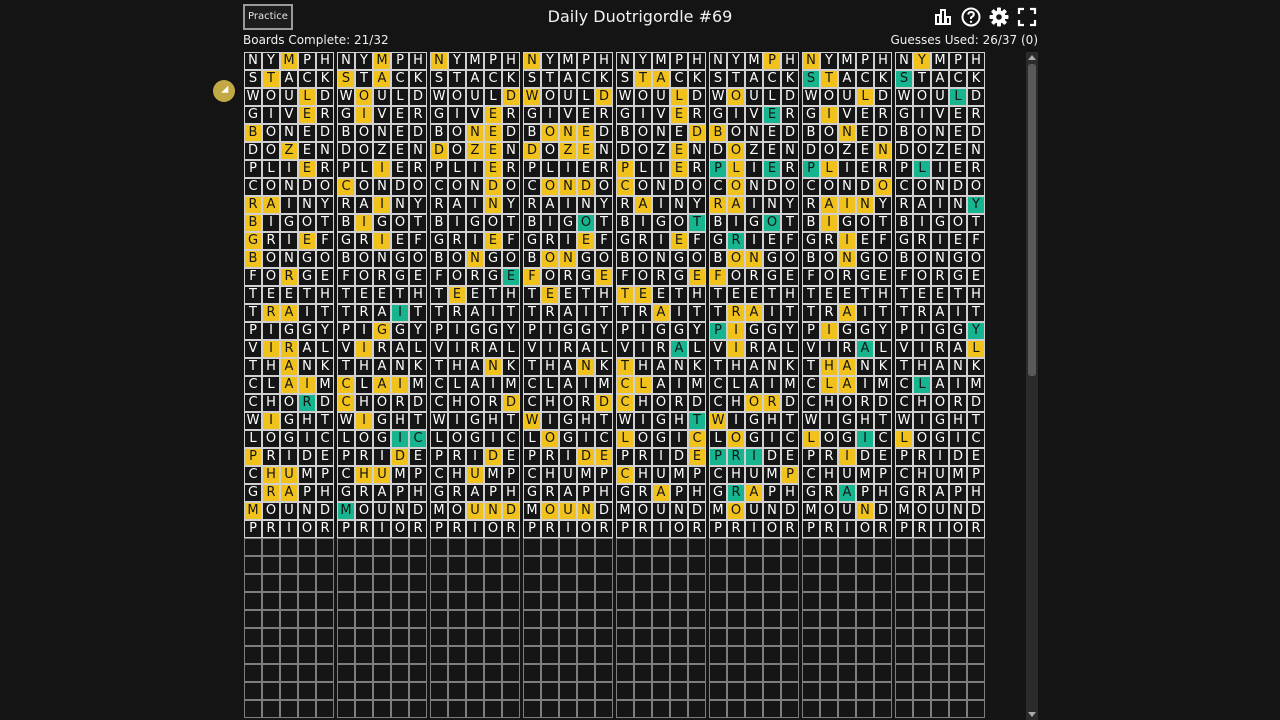  What do you see at coordinates (943, 17) in the screenshot?
I see `stats-icon` at bounding box center [943, 17].